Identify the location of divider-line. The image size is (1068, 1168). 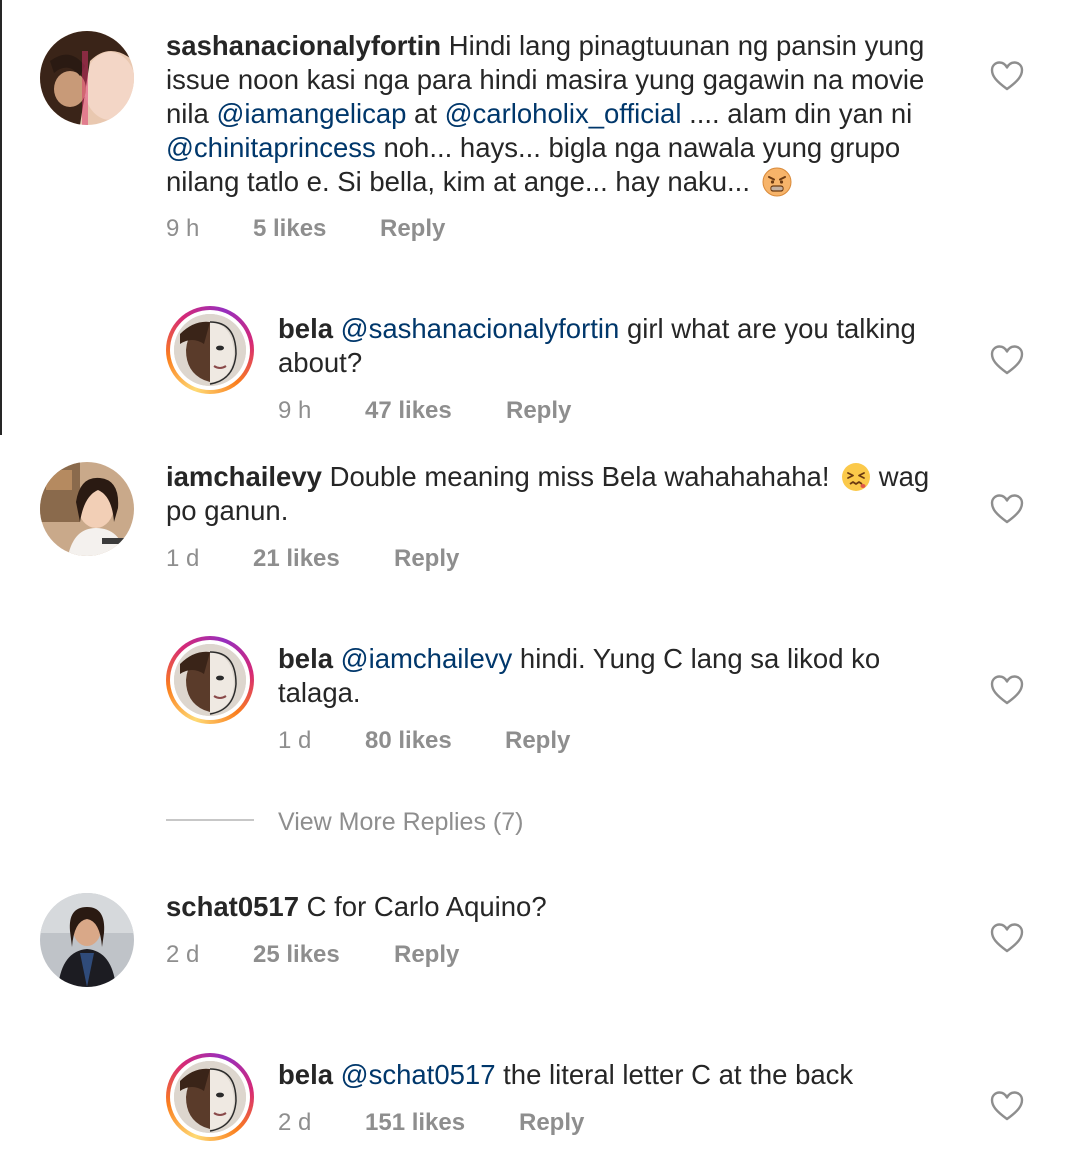
(210, 820).